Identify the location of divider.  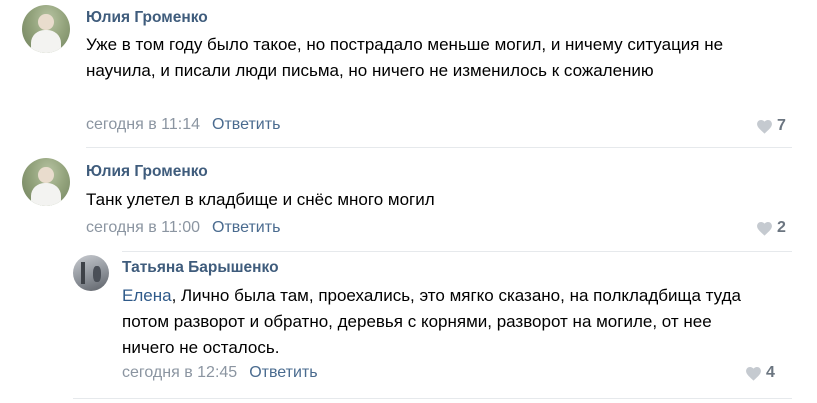
(432, 398).